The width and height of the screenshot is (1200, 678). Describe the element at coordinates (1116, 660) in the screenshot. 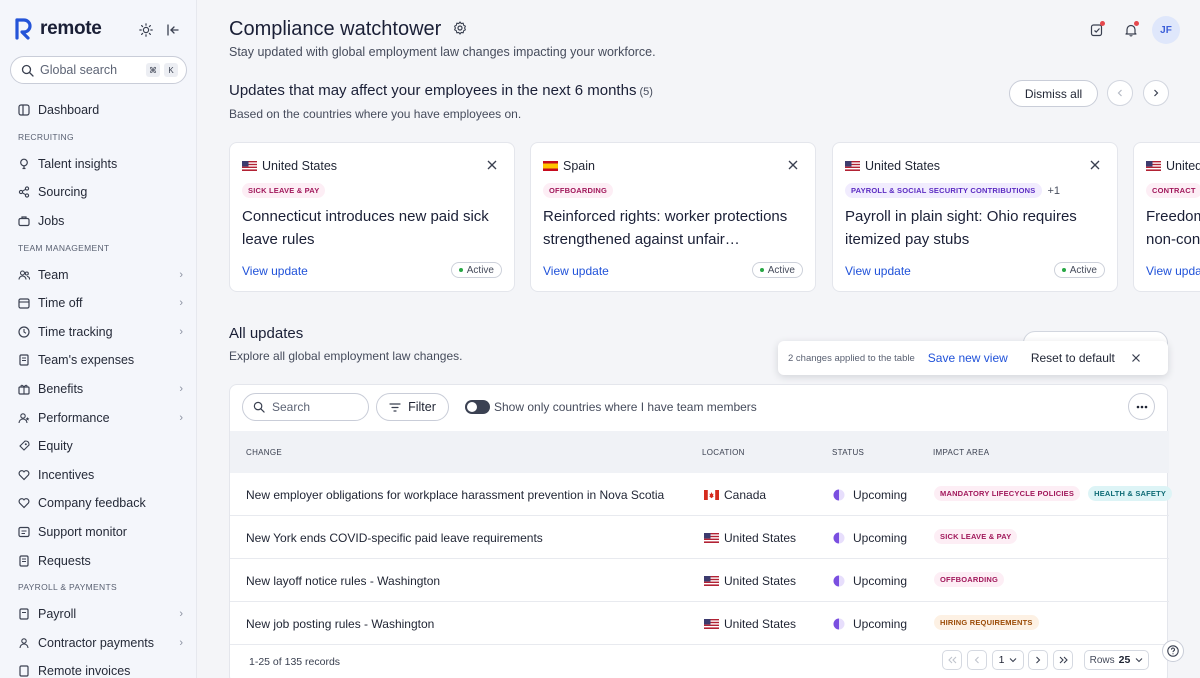

I see `rows-per-page-select: Rows 25` at that location.